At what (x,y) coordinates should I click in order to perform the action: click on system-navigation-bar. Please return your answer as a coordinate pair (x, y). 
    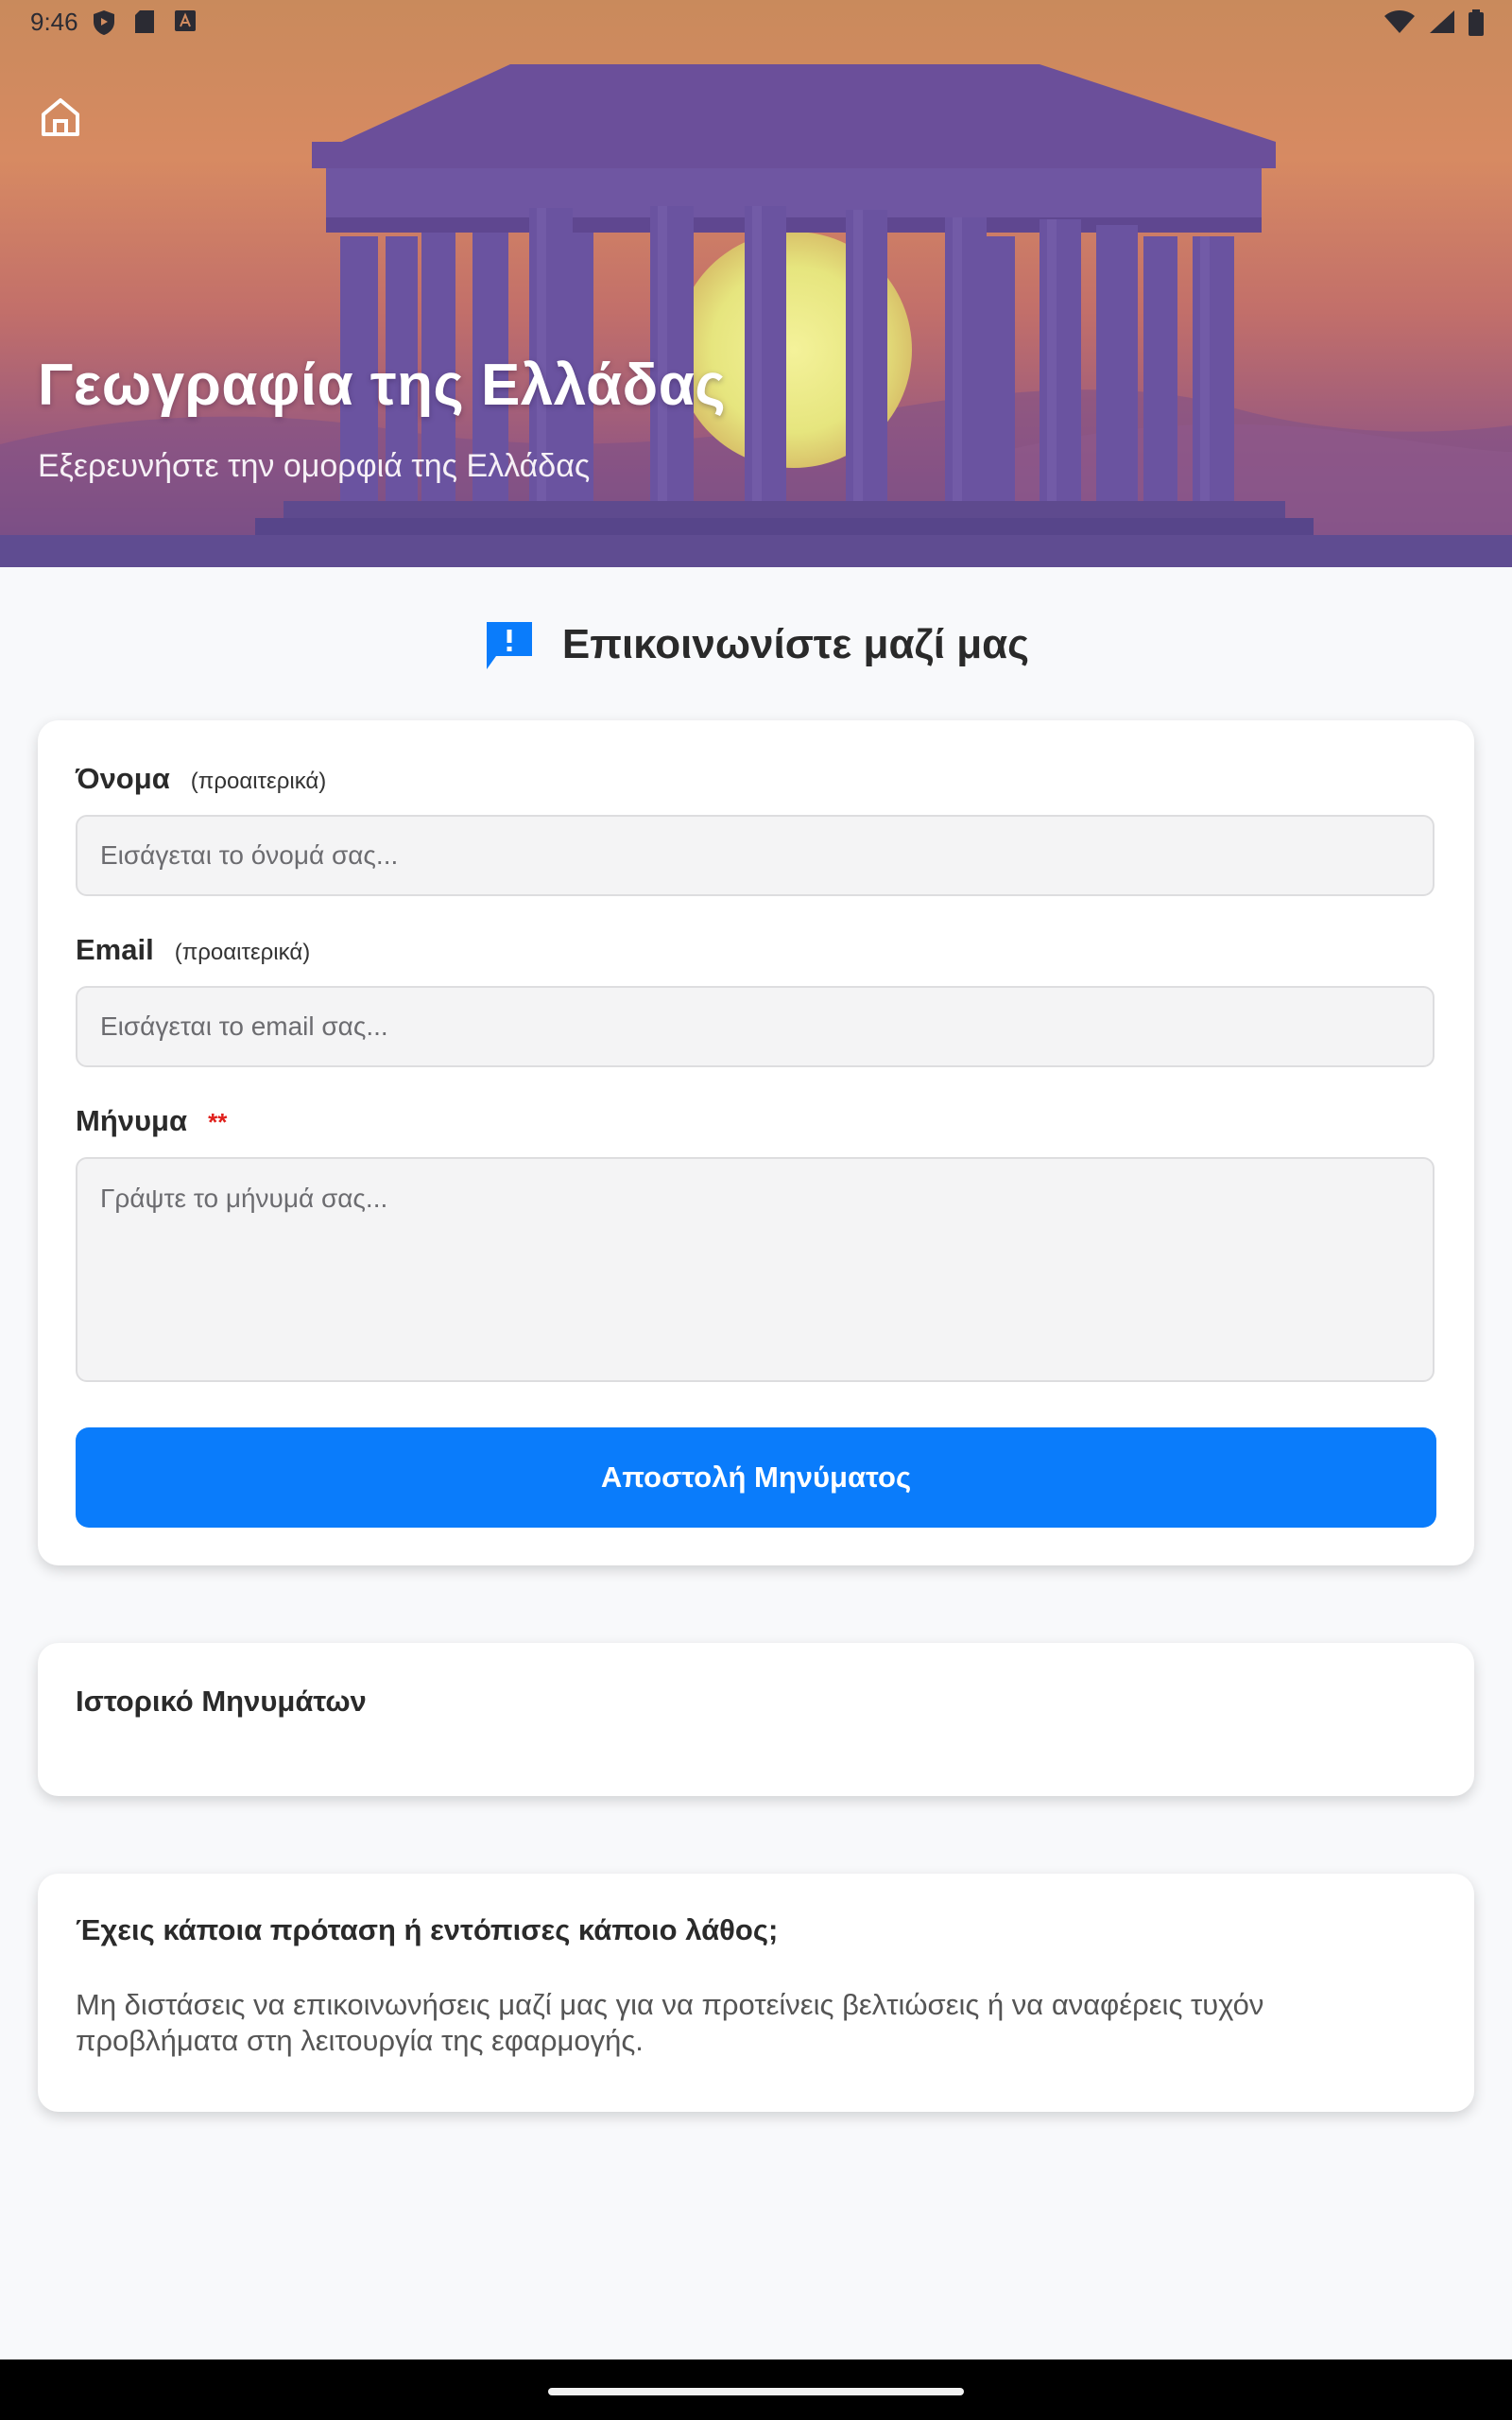
    Looking at the image, I should click on (756, 2390).